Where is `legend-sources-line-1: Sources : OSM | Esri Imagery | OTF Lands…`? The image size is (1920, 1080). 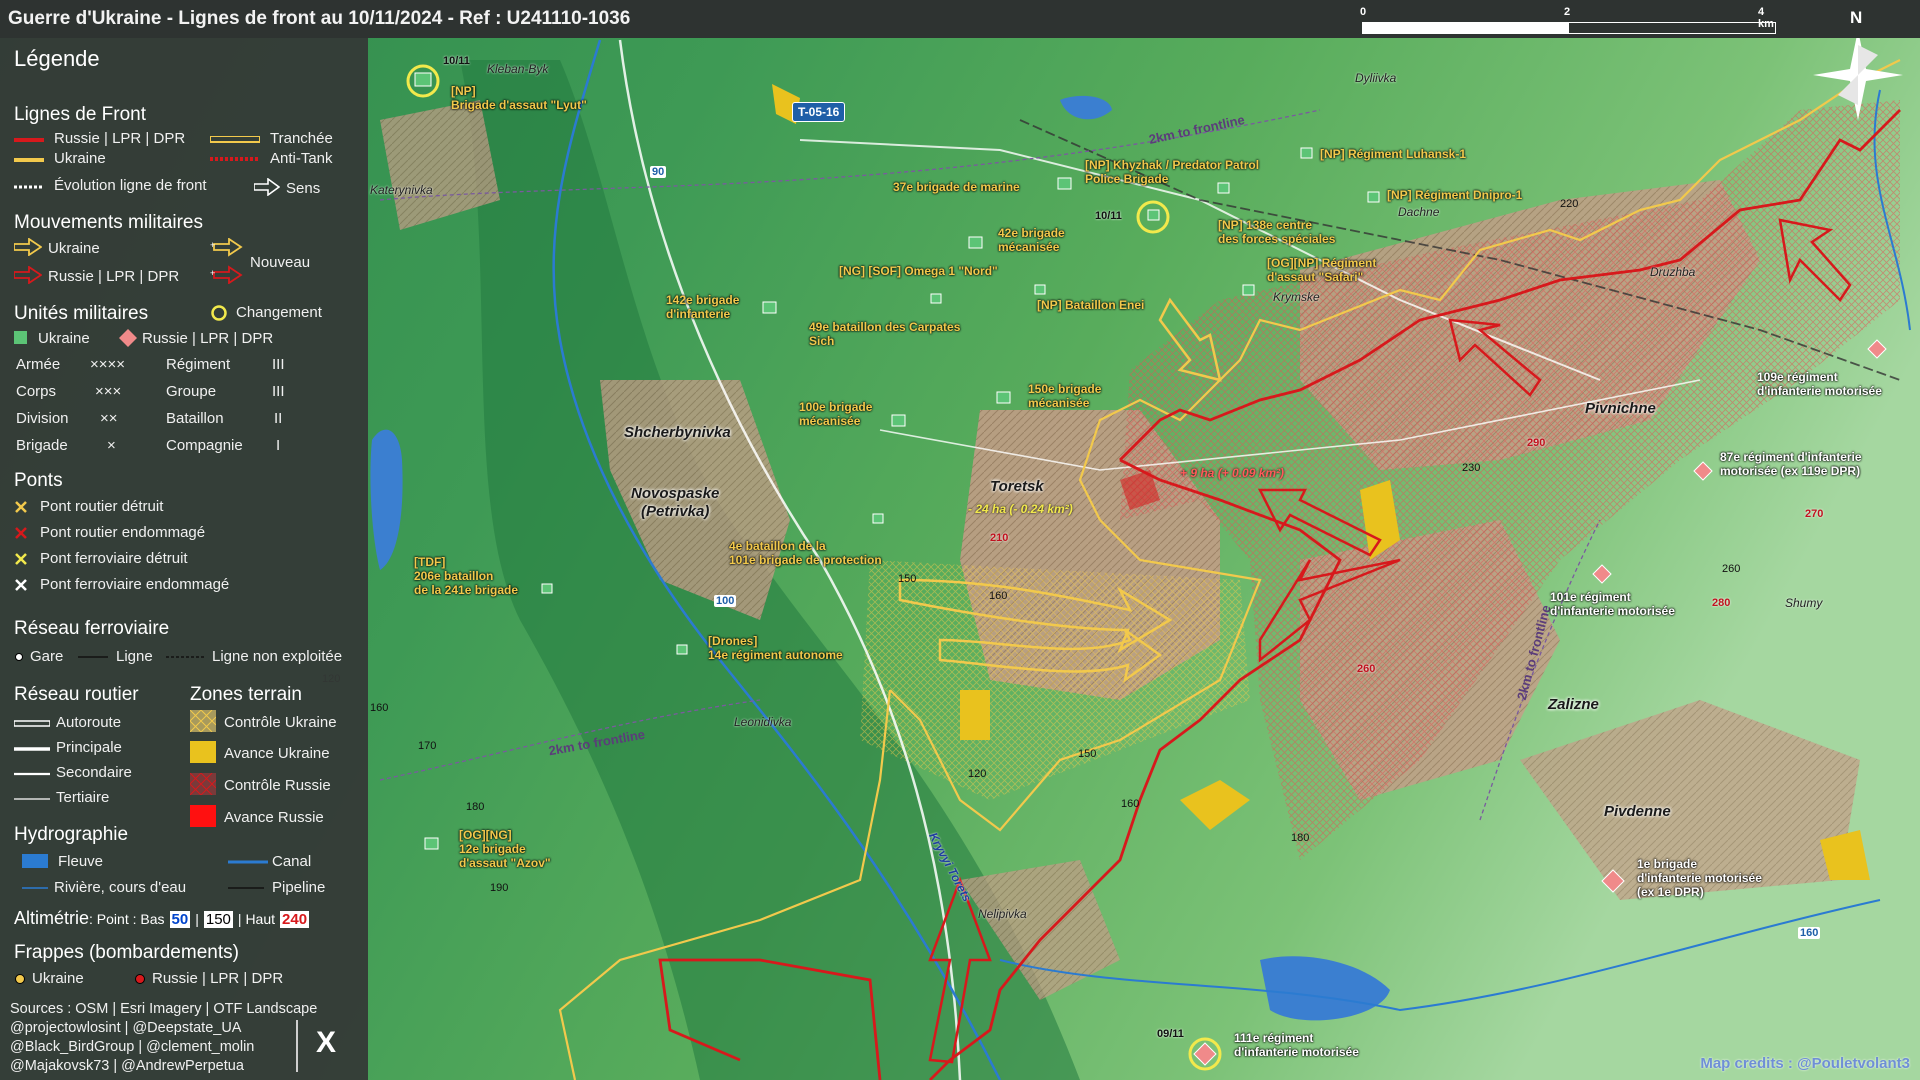
legend-sources-line-1: Sources : OSM | Esri Imagery | OTF Lands… is located at coordinates (164, 1009).